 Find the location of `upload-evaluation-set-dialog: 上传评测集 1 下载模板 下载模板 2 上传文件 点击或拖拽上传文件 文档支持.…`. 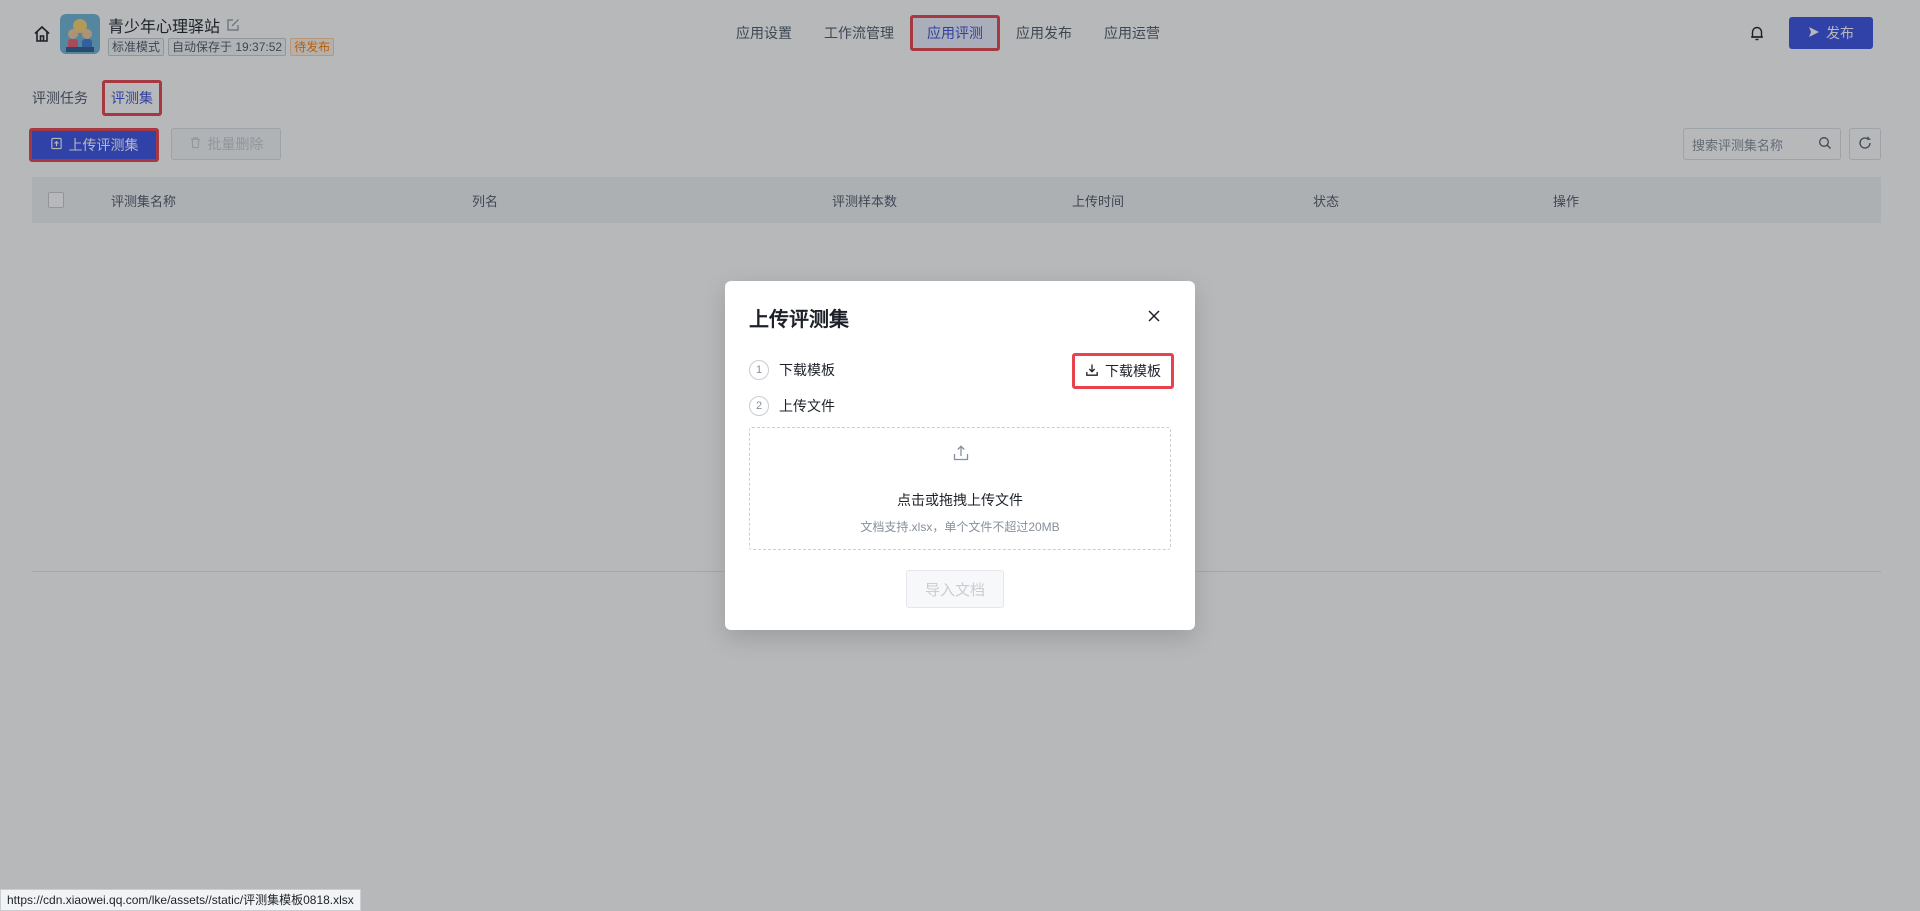

upload-evaluation-set-dialog: 上传评测集 1 下载模板 下载模板 2 上传文件 点击或拖拽上传文件 文档支持.… is located at coordinates (960, 455).